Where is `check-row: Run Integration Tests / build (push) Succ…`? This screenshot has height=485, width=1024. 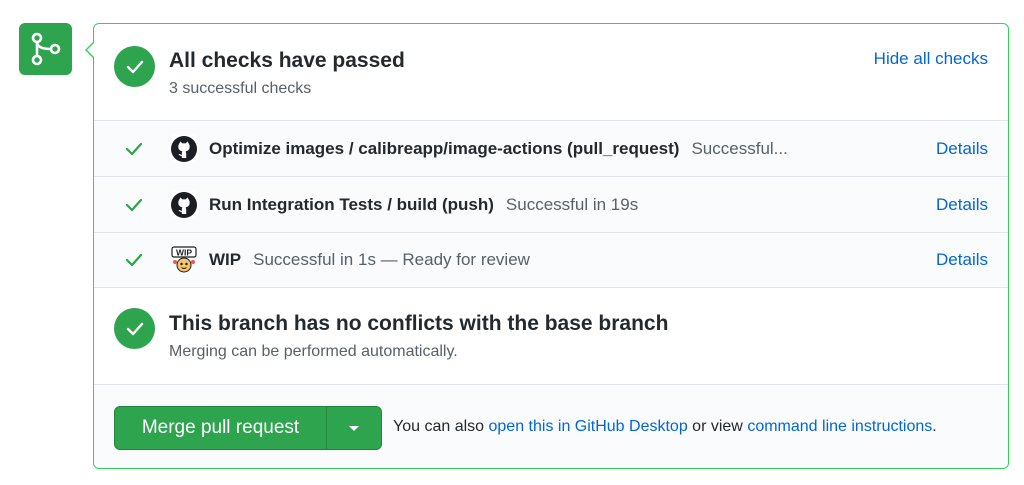 check-row: Run Integration Tests / build (push) Succ… is located at coordinates (551, 205).